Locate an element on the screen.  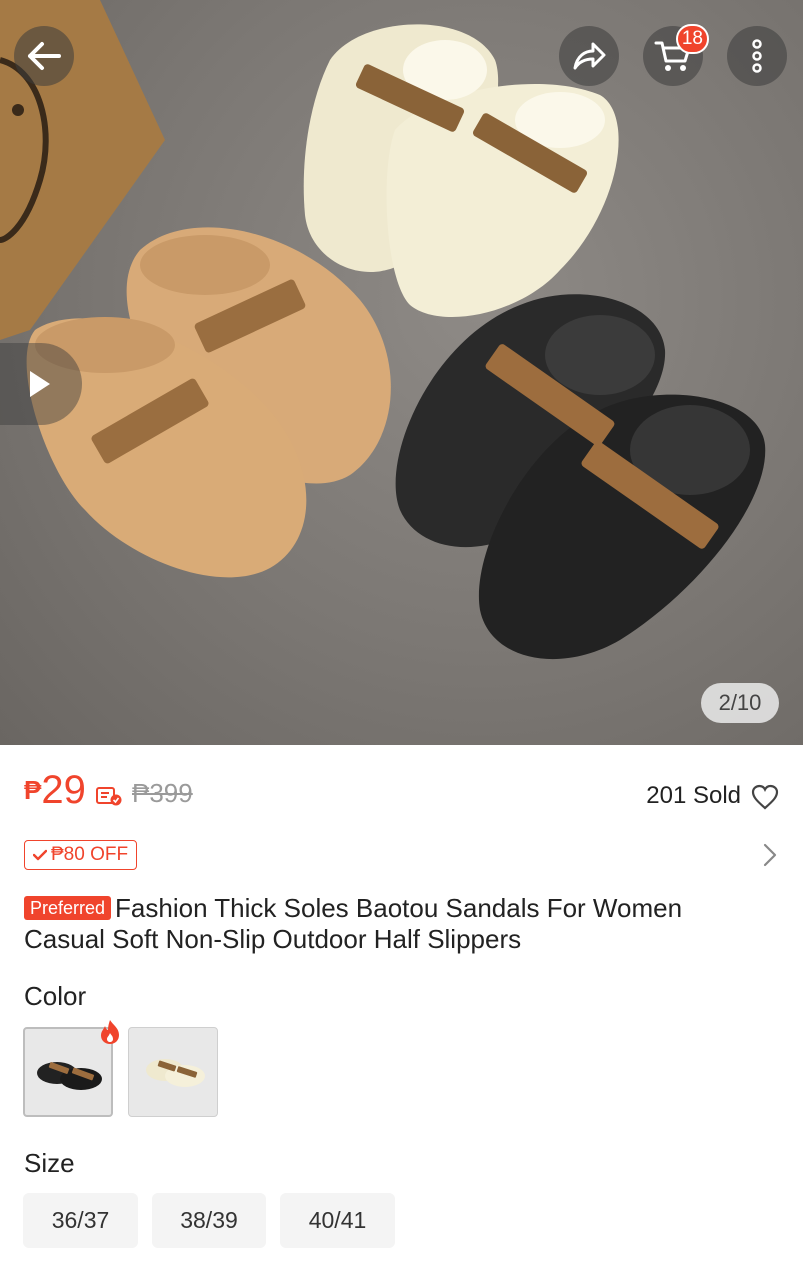
share-button is located at coordinates (589, 56).